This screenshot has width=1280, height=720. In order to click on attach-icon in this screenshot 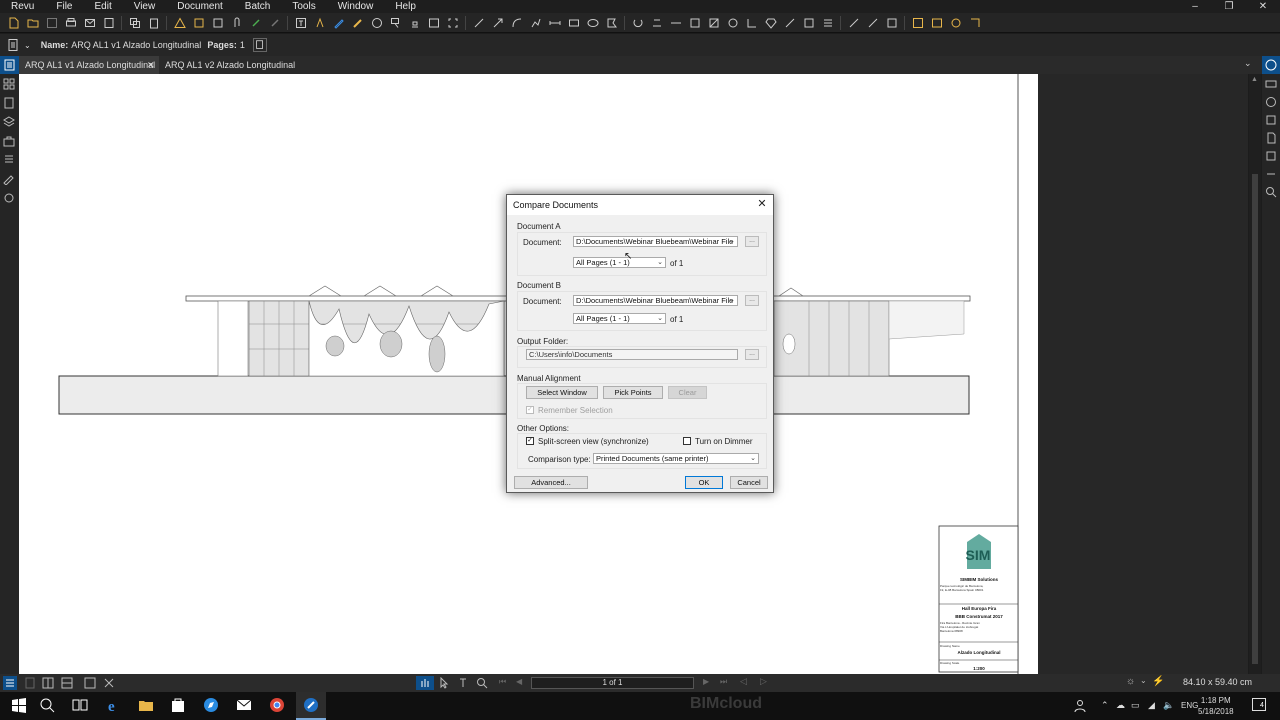, I will do `click(236, 23)`.